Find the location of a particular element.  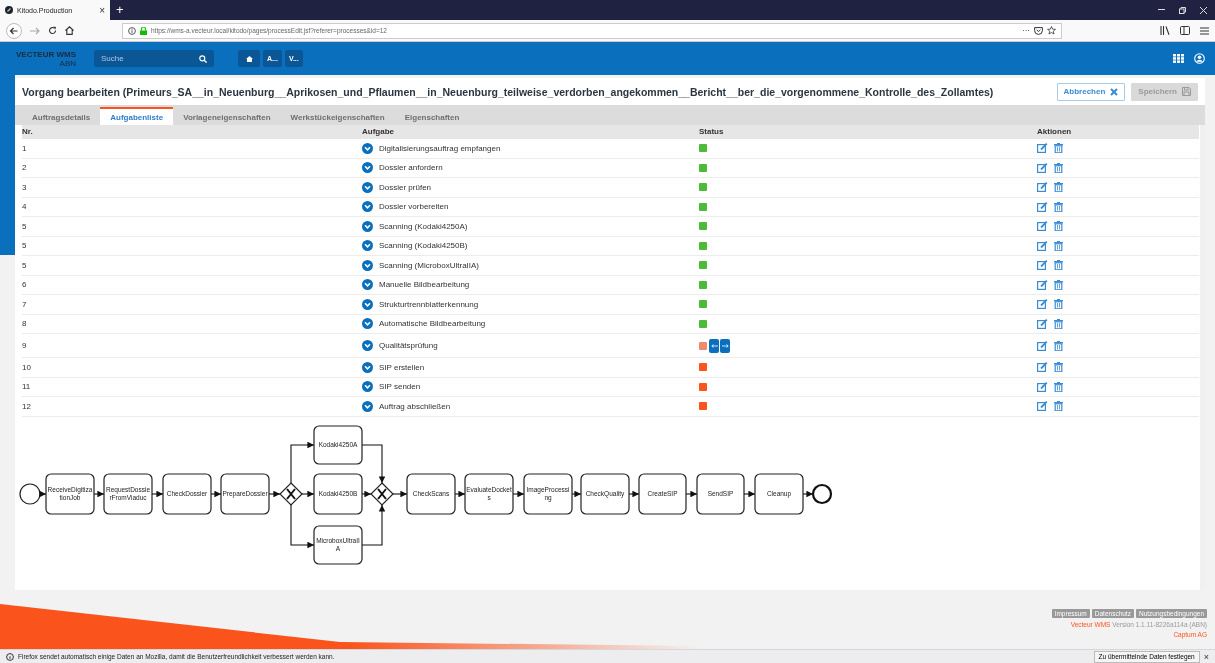

new-tab-button: + is located at coordinates (120, 10).